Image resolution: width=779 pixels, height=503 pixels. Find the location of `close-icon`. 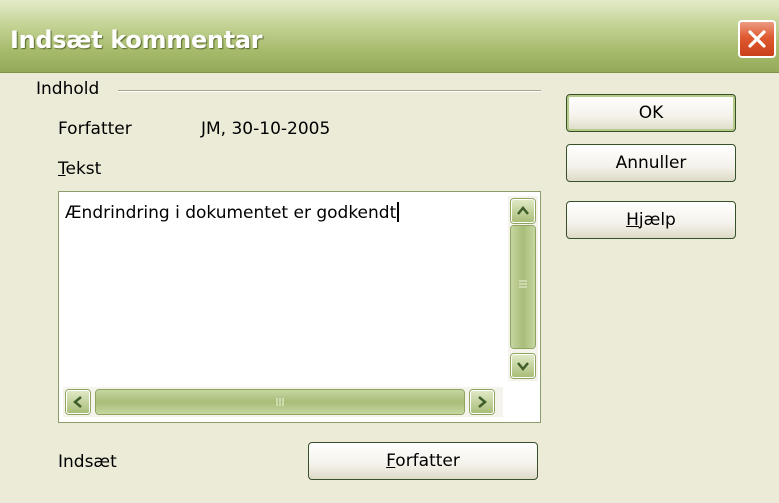

close-icon is located at coordinates (757, 39).